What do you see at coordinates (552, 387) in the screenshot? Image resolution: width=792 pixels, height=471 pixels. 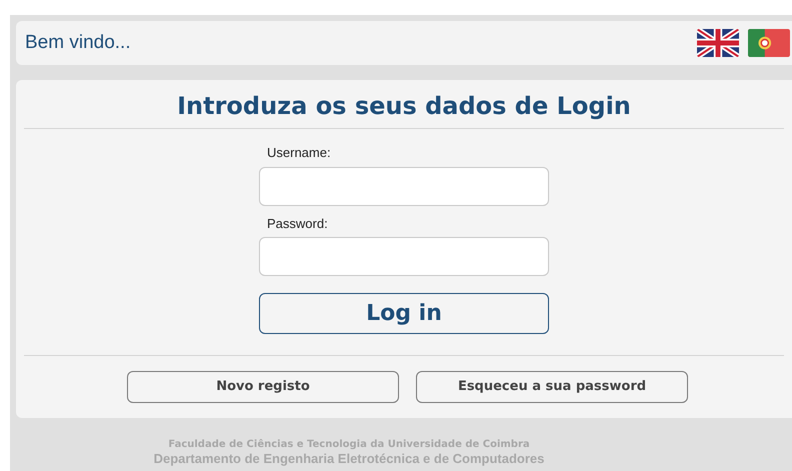 I see `link-button: Esqueceu a sua password` at bounding box center [552, 387].